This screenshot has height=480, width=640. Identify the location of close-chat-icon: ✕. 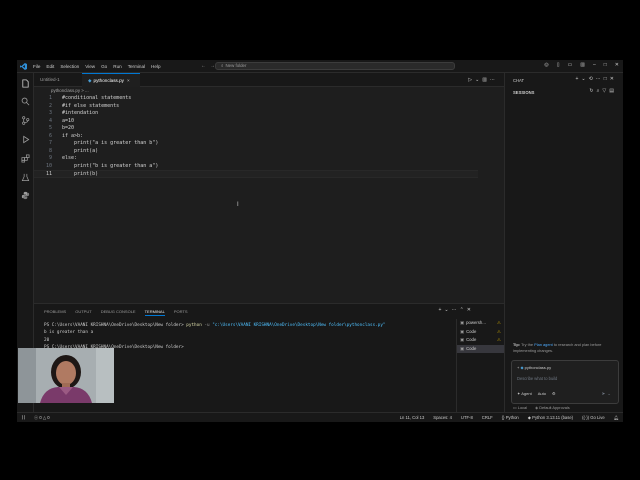
(613, 79).